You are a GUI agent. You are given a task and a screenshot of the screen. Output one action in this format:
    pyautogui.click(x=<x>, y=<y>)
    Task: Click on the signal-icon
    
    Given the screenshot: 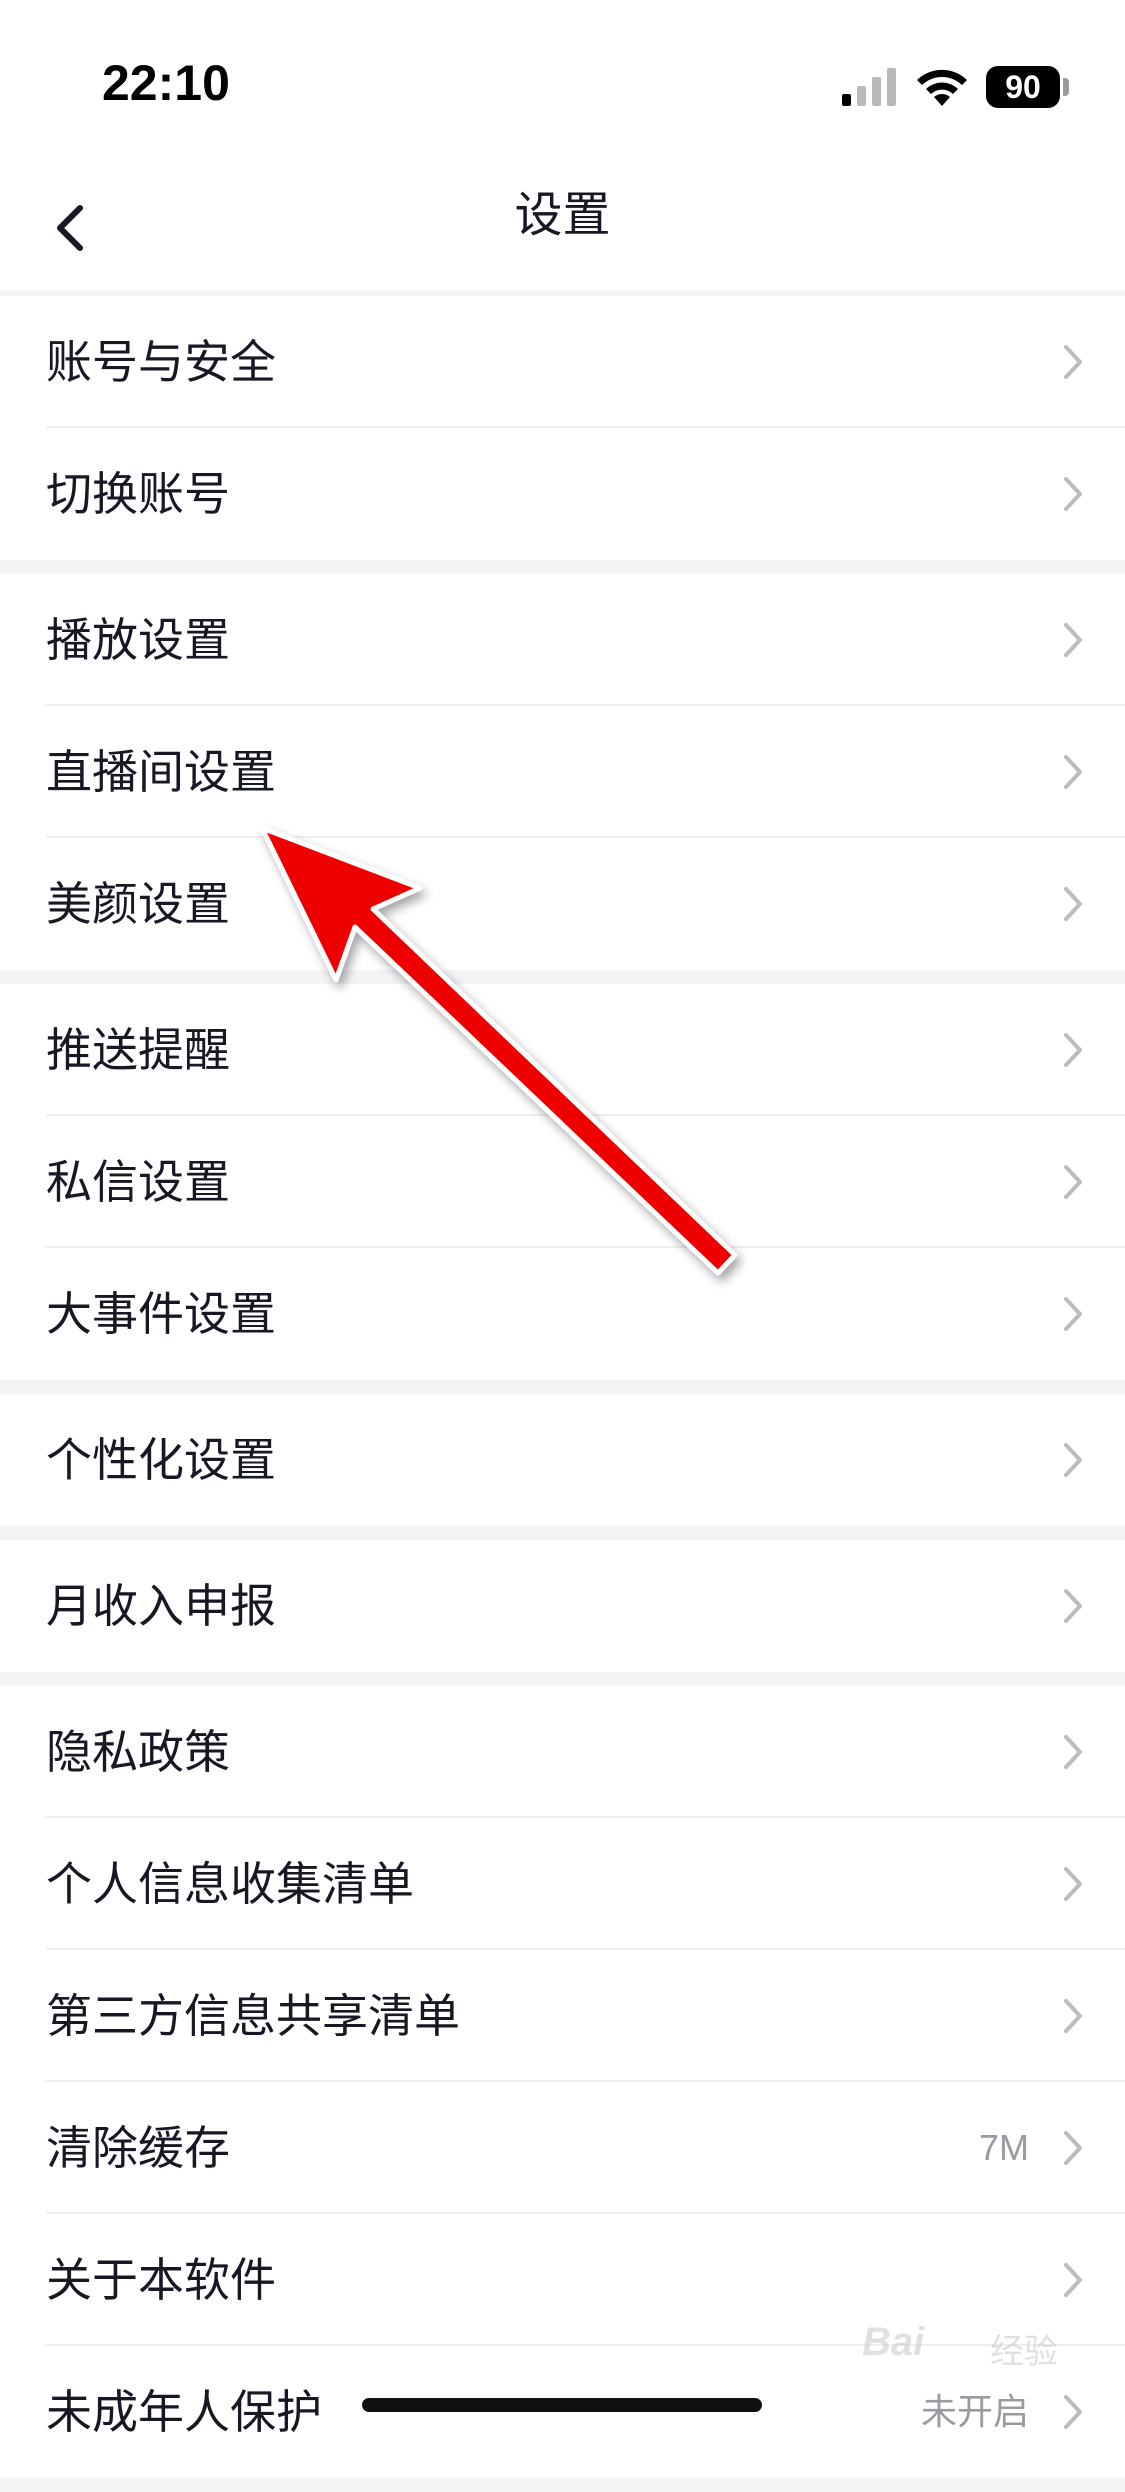 What is the action you would take?
    pyautogui.click(x=869, y=87)
    